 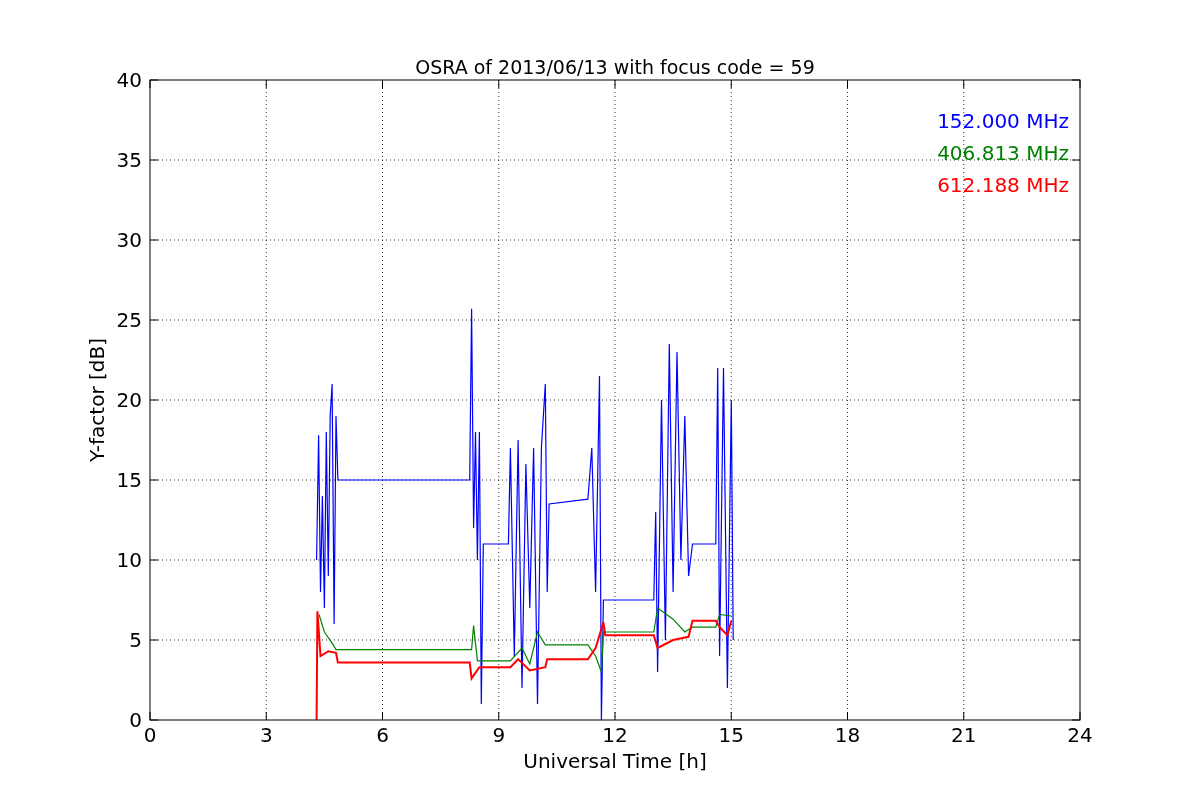 What do you see at coordinates (135, 720) in the screenshot?
I see `y-tick-label: 0` at bounding box center [135, 720].